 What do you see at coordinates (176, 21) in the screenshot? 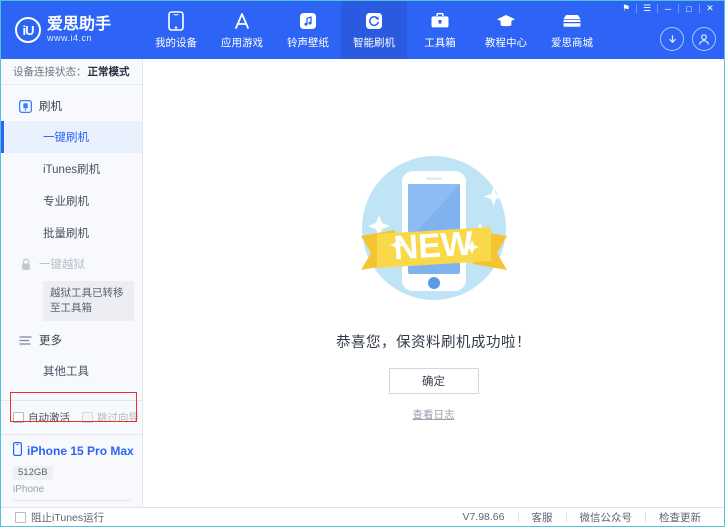
I see `phone-icon` at bounding box center [176, 21].